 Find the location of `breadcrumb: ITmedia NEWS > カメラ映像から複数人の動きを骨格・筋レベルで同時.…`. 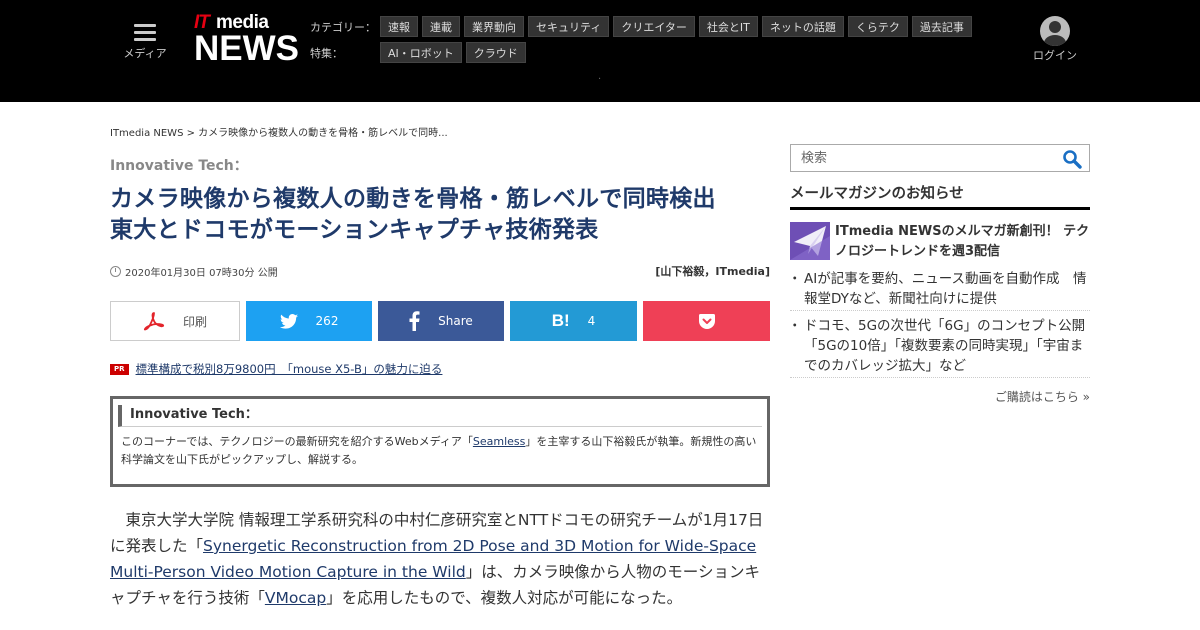

breadcrumb: ITmedia NEWS > カメラ映像から複数人の動きを骨格・筋レベルで同時.… is located at coordinates (279, 131).